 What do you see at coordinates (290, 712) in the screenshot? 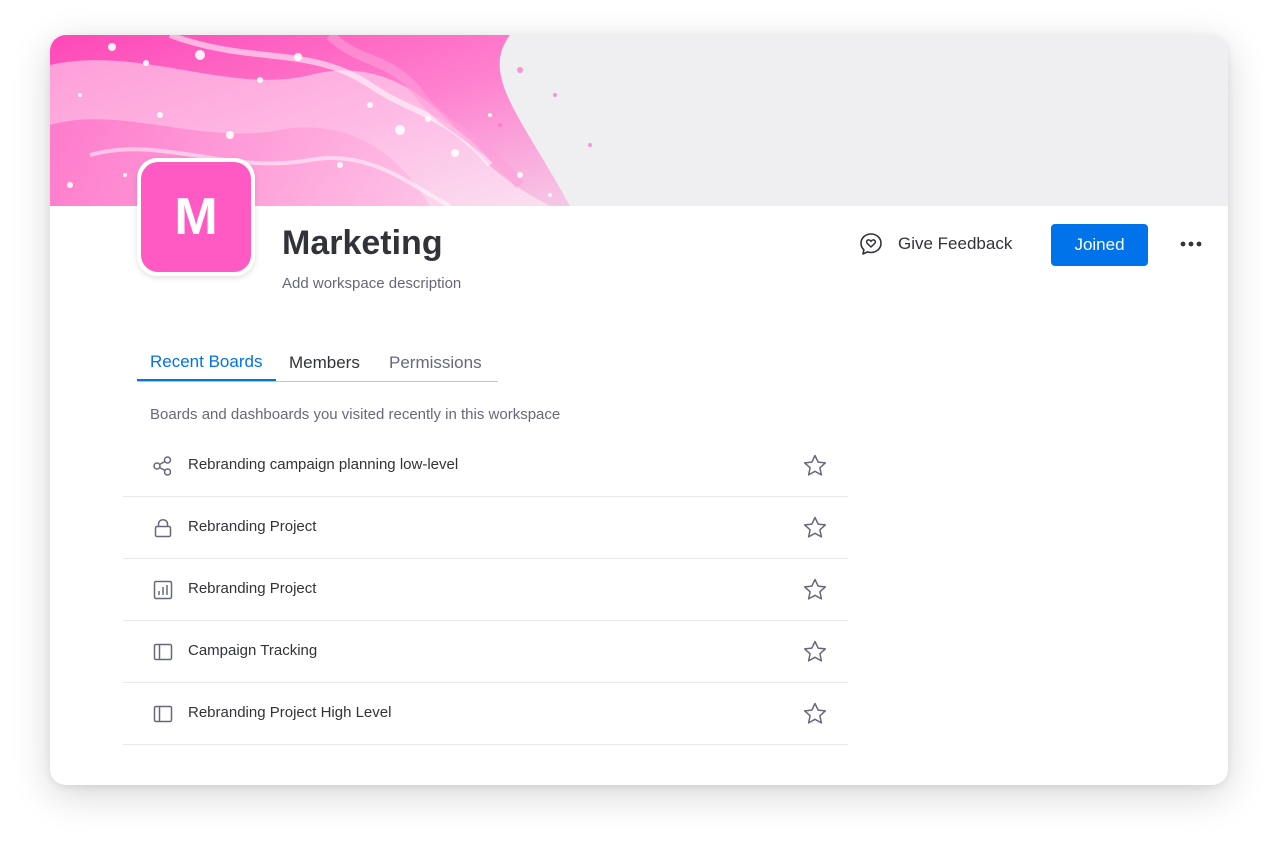
I see `board-name: Rebranding Project High Level` at bounding box center [290, 712].